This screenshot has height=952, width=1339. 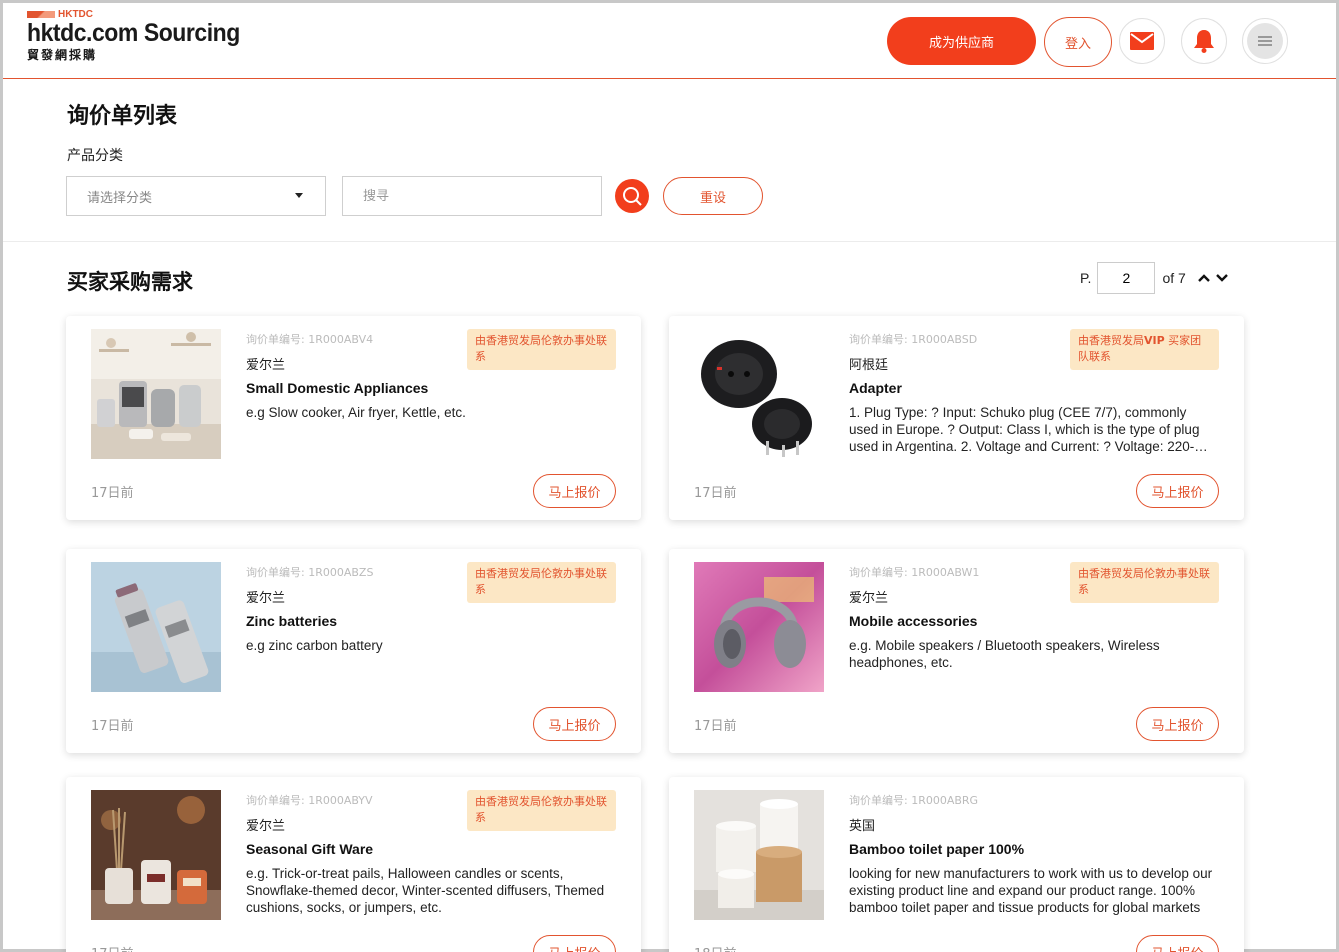 What do you see at coordinates (309, 849) in the screenshot?
I see `rfq-title: Seasonal Gift Ware` at bounding box center [309, 849].